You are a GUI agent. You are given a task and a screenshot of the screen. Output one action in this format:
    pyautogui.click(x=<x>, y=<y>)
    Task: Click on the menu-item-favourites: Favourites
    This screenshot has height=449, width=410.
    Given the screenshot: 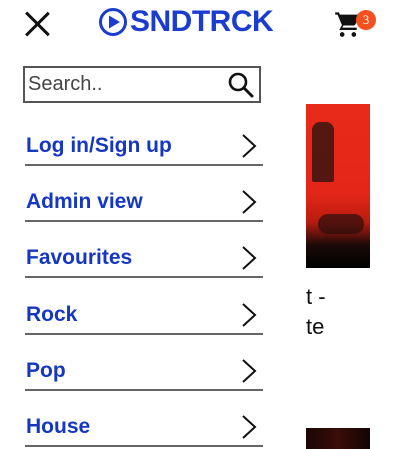 What is the action you would take?
    pyautogui.click(x=144, y=250)
    